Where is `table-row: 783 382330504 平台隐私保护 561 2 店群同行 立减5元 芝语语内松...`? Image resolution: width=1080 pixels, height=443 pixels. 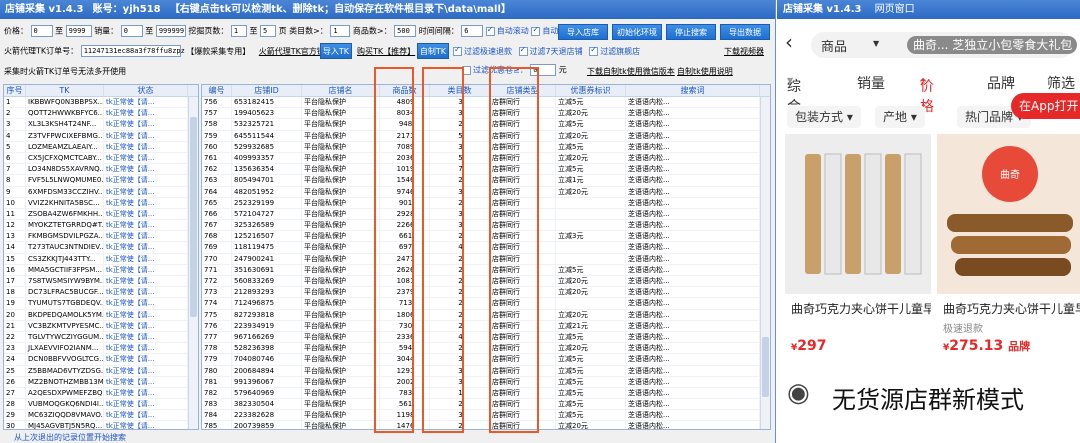 table-row: 783 382330504 平台隐私保护 561 2 店群同行 立减5元 芝语语内松... is located at coordinates (486, 405).